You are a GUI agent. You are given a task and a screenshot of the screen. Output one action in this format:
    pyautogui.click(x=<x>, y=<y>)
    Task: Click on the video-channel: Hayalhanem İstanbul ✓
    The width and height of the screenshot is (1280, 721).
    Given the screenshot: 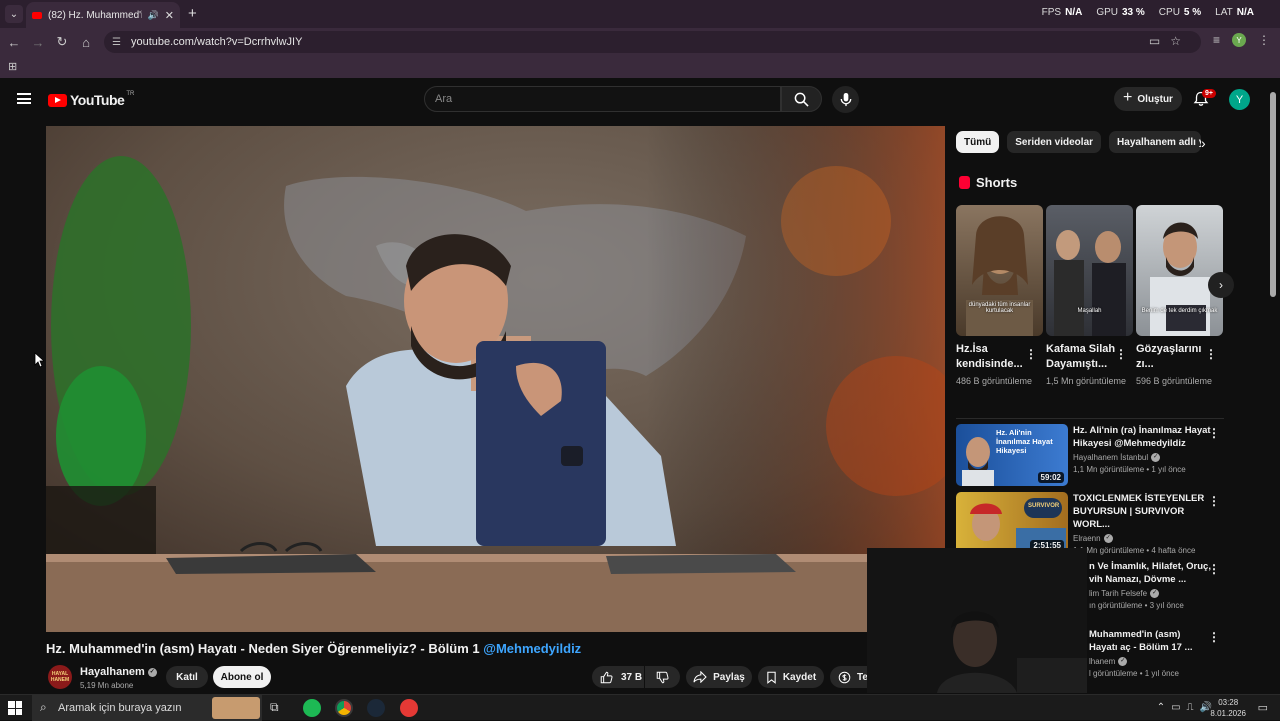 What is the action you would take?
    pyautogui.click(x=1142, y=458)
    